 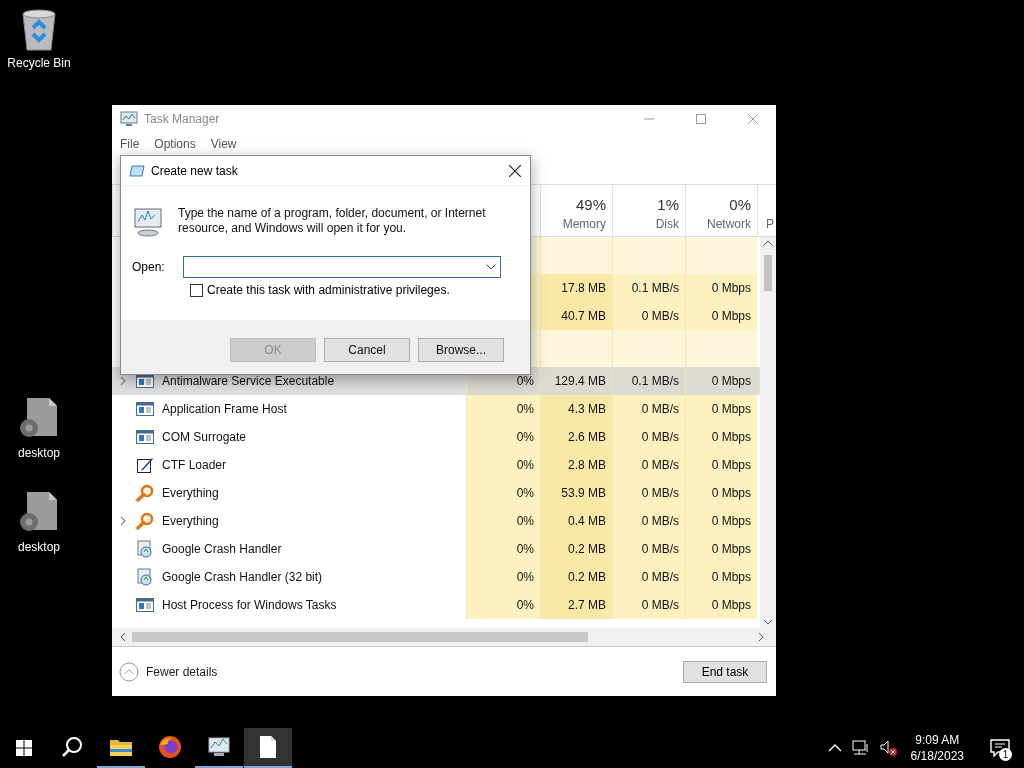 I want to click on table-cell: 0.4 MB, so click(x=576, y=521).